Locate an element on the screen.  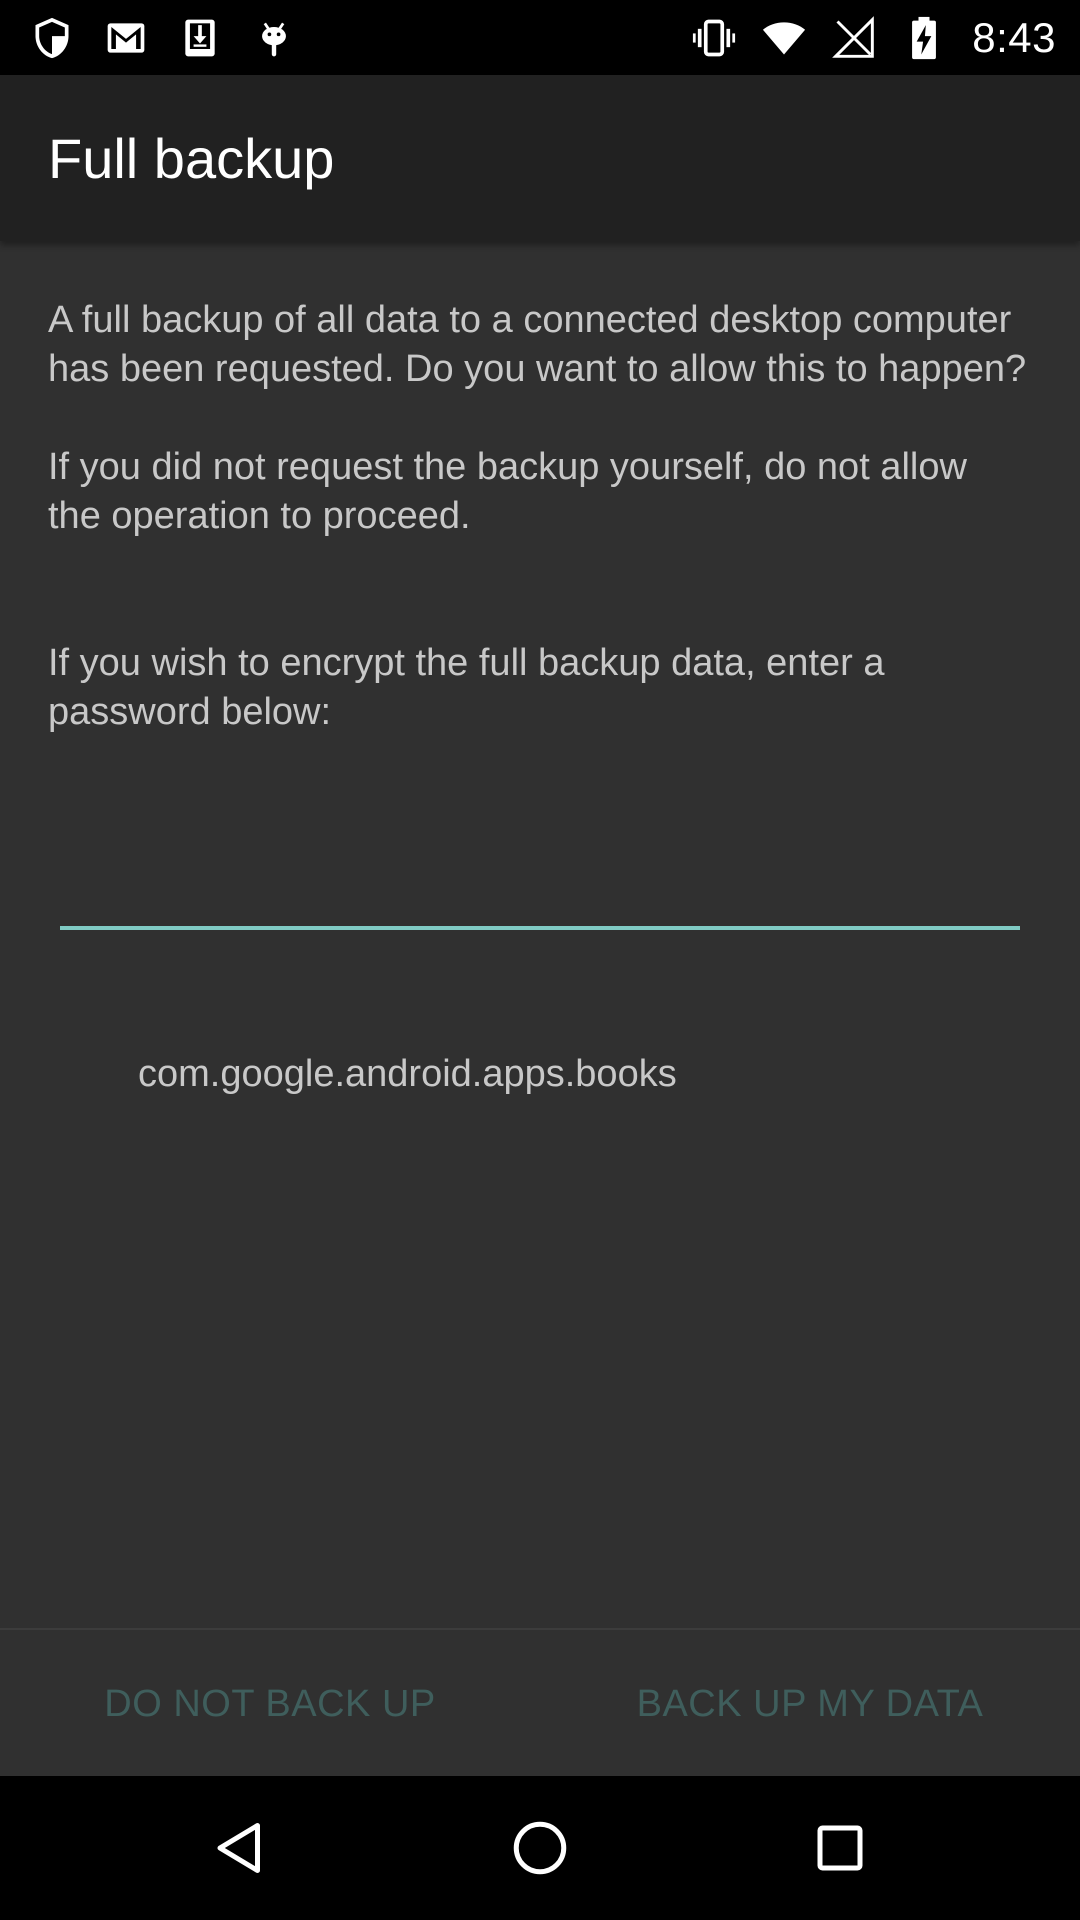
wifi-icon is located at coordinates (784, 38).